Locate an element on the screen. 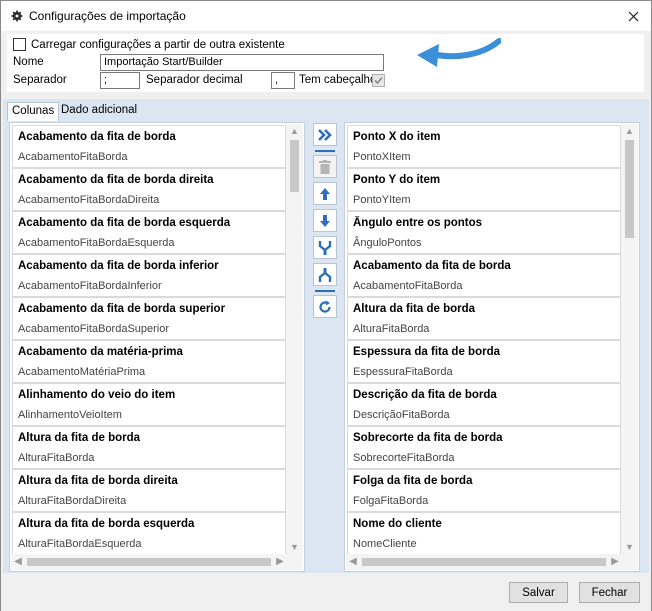  name-label: Nome is located at coordinates (28, 62).